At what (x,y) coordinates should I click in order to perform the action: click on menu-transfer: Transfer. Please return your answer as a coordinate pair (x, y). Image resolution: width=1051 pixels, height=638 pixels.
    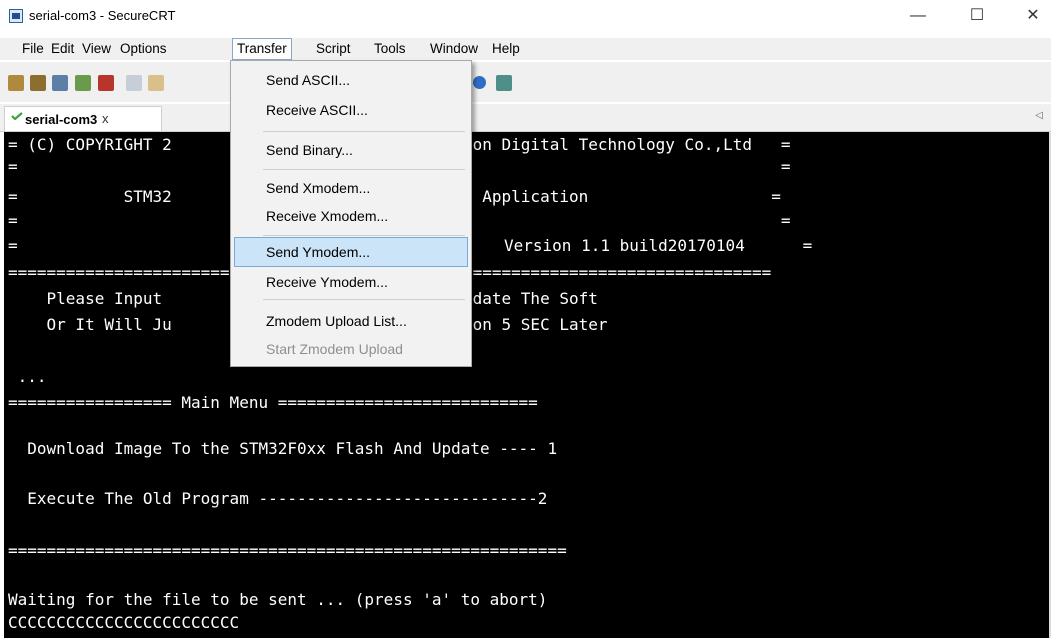
    Looking at the image, I should click on (262, 49).